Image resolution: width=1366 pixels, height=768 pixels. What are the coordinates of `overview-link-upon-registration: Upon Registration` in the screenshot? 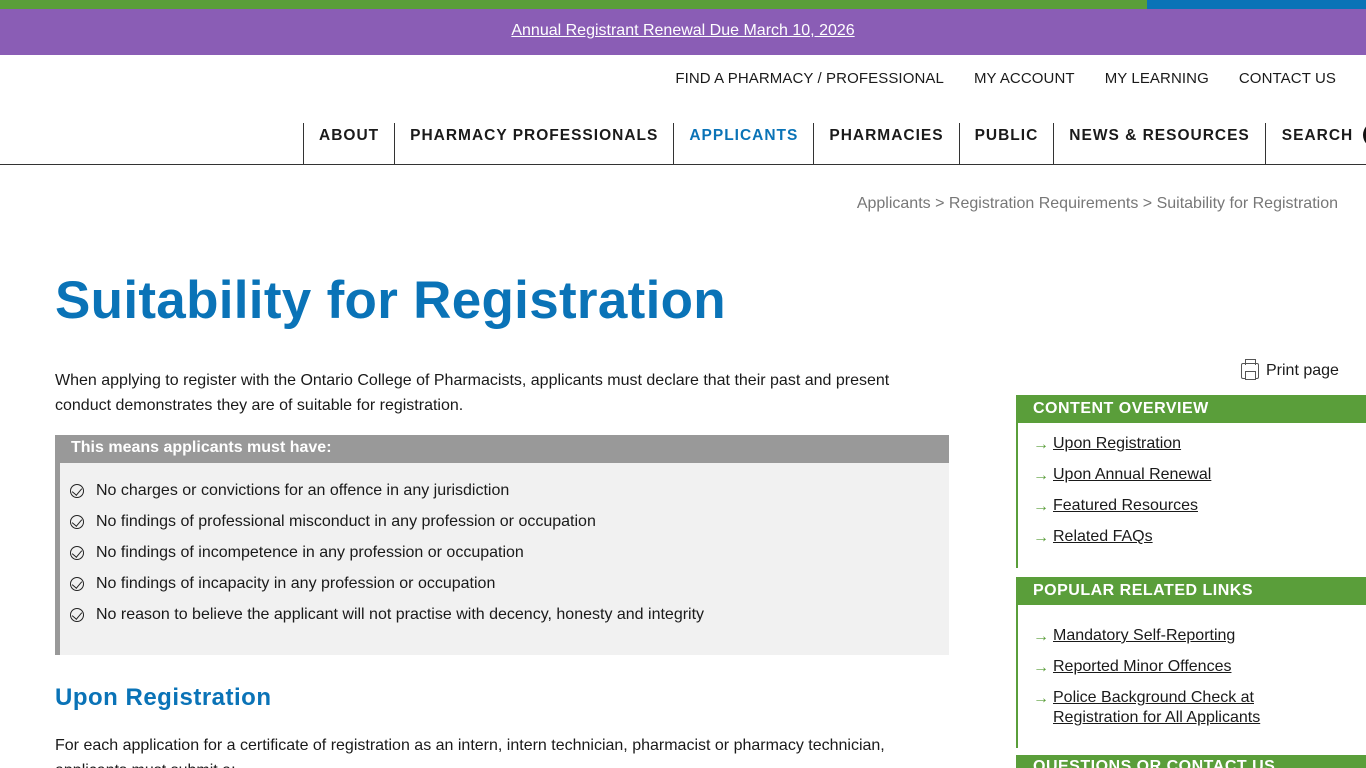 It's located at (1117, 444).